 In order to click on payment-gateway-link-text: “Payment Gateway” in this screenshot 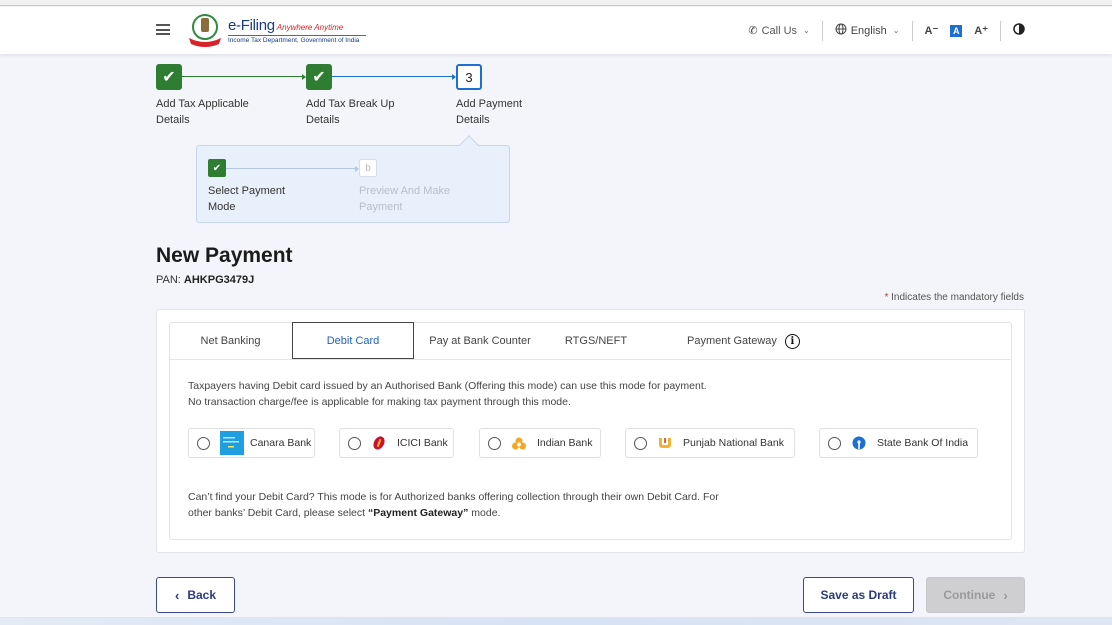, I will do `click(418, 513)`.